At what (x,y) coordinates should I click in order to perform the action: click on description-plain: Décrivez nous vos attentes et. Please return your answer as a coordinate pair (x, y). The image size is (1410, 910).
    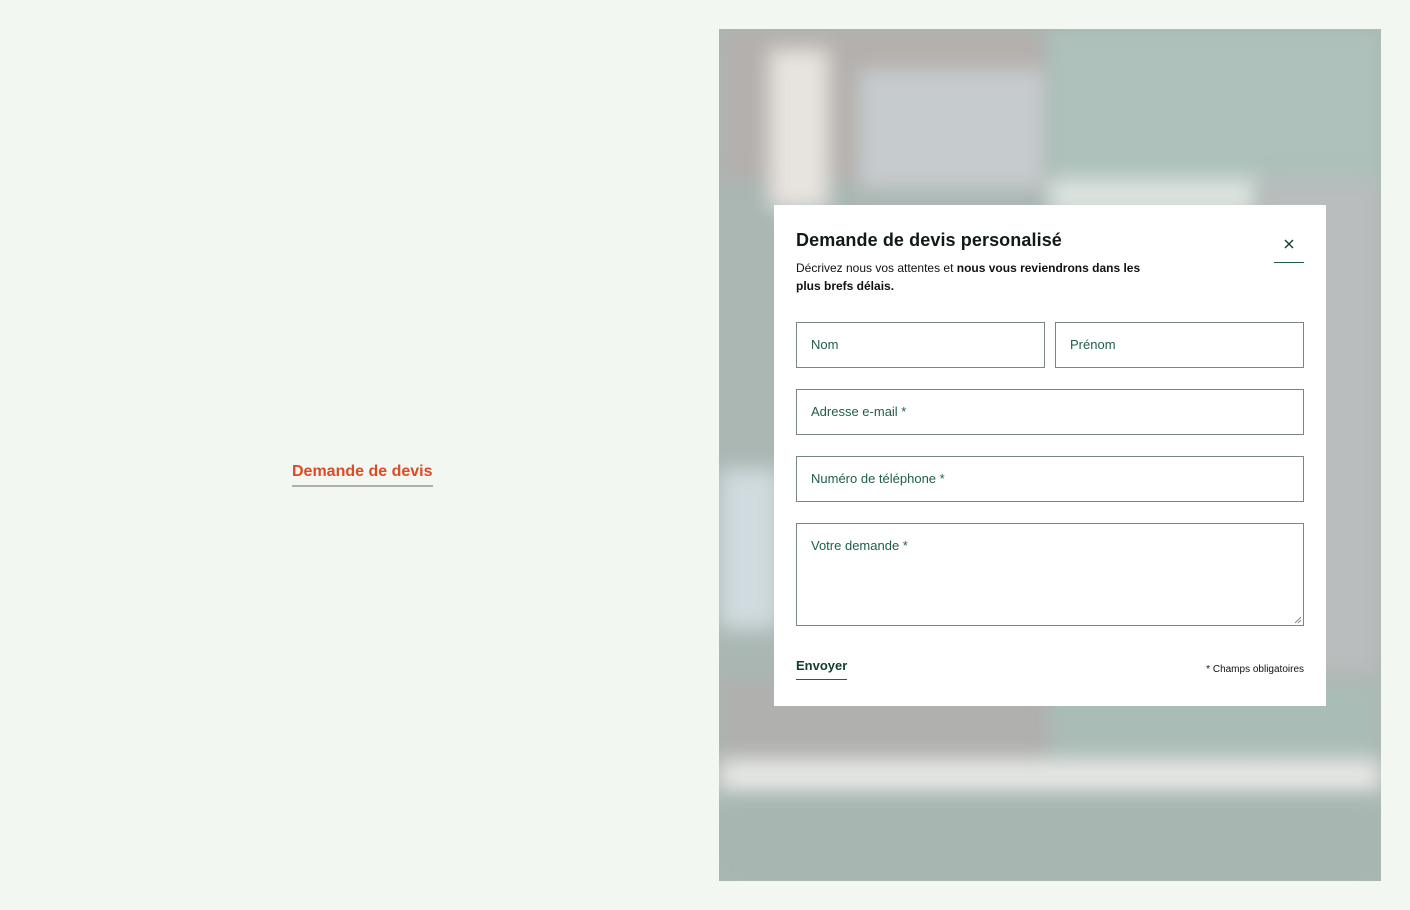
    Looking at the image, I should click on (876, 268).